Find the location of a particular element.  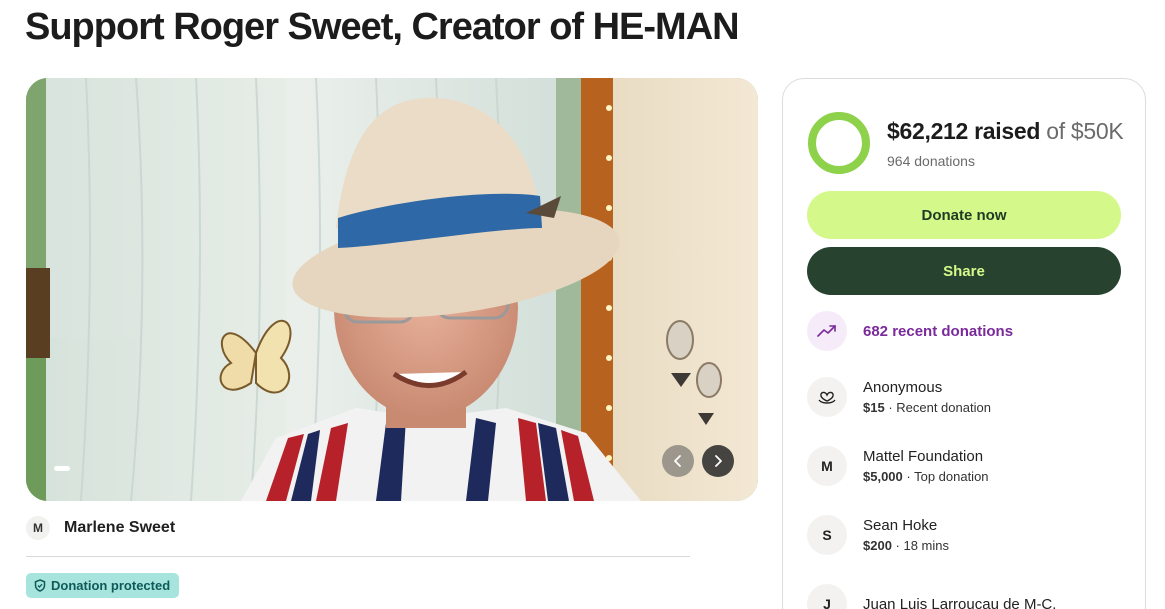

amount-raised: $62,212 raised of $50K is located at coordinates (1005, 131).